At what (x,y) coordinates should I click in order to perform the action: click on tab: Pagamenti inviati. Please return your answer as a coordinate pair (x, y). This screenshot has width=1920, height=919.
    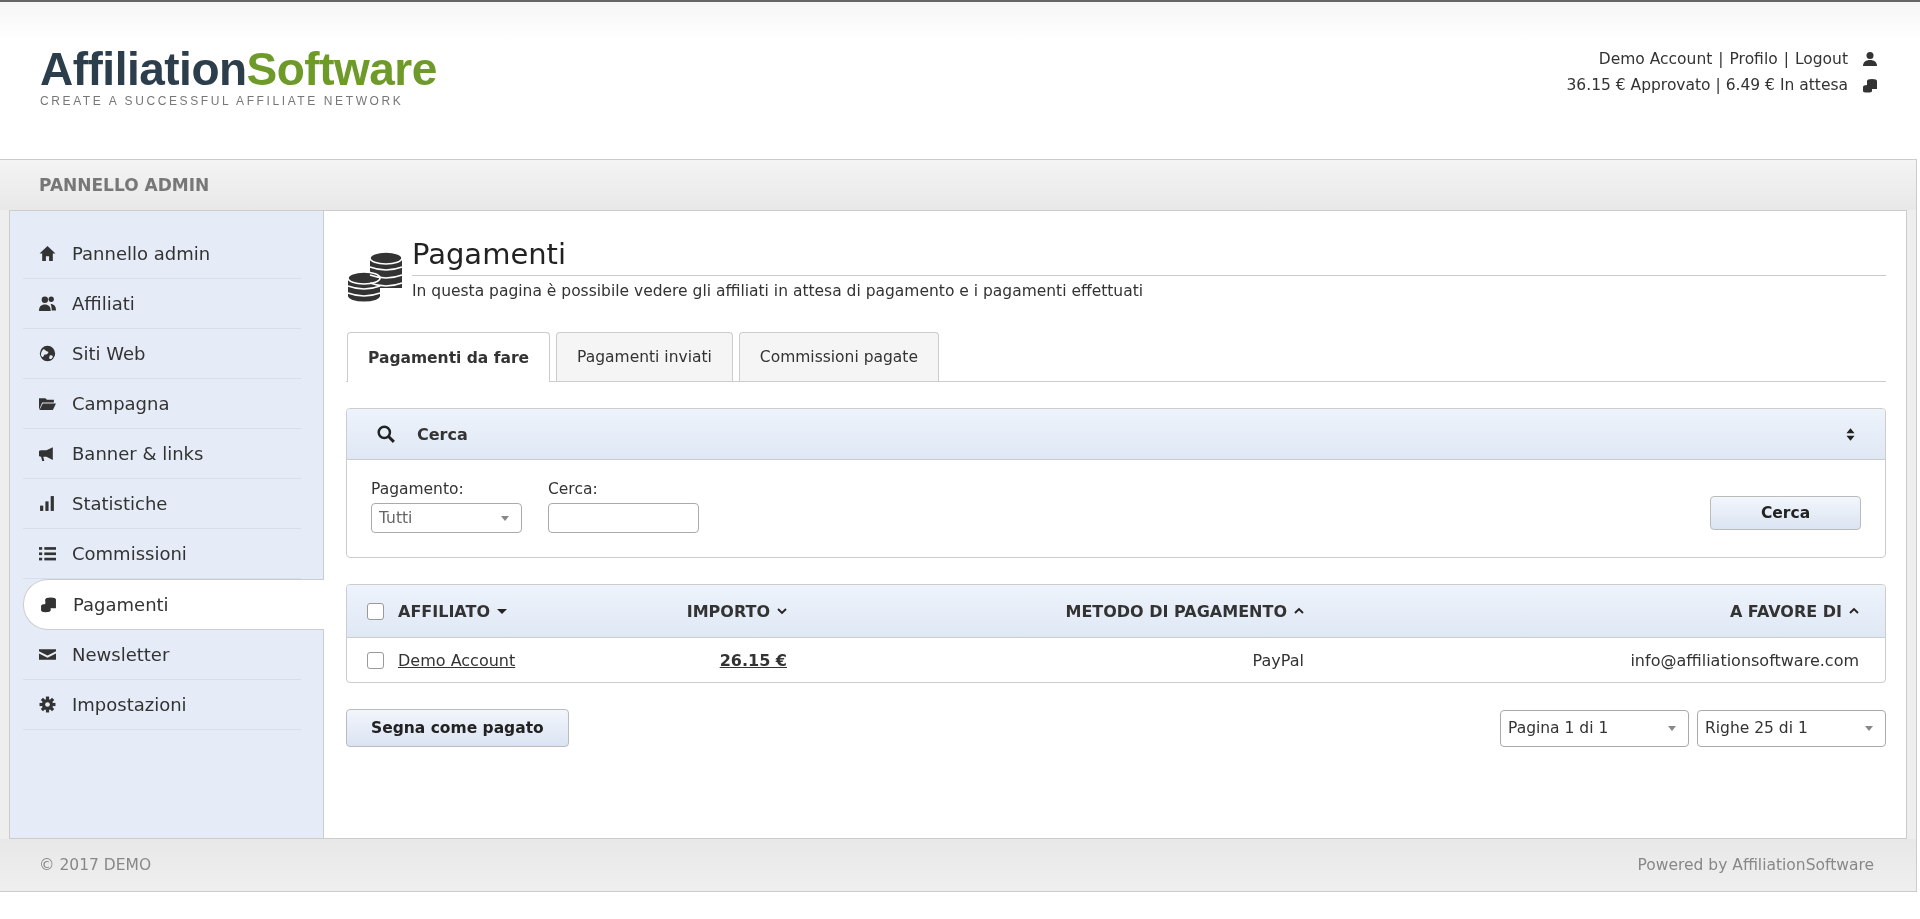
    Looking at the image, I should click on (644, 356).